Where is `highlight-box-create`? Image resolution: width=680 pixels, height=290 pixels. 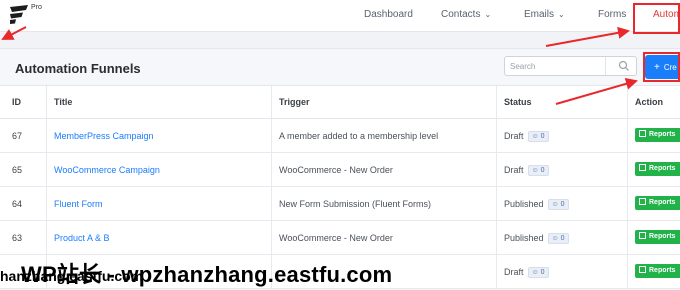
highlight-box-create is located at coordinates (661, 67).